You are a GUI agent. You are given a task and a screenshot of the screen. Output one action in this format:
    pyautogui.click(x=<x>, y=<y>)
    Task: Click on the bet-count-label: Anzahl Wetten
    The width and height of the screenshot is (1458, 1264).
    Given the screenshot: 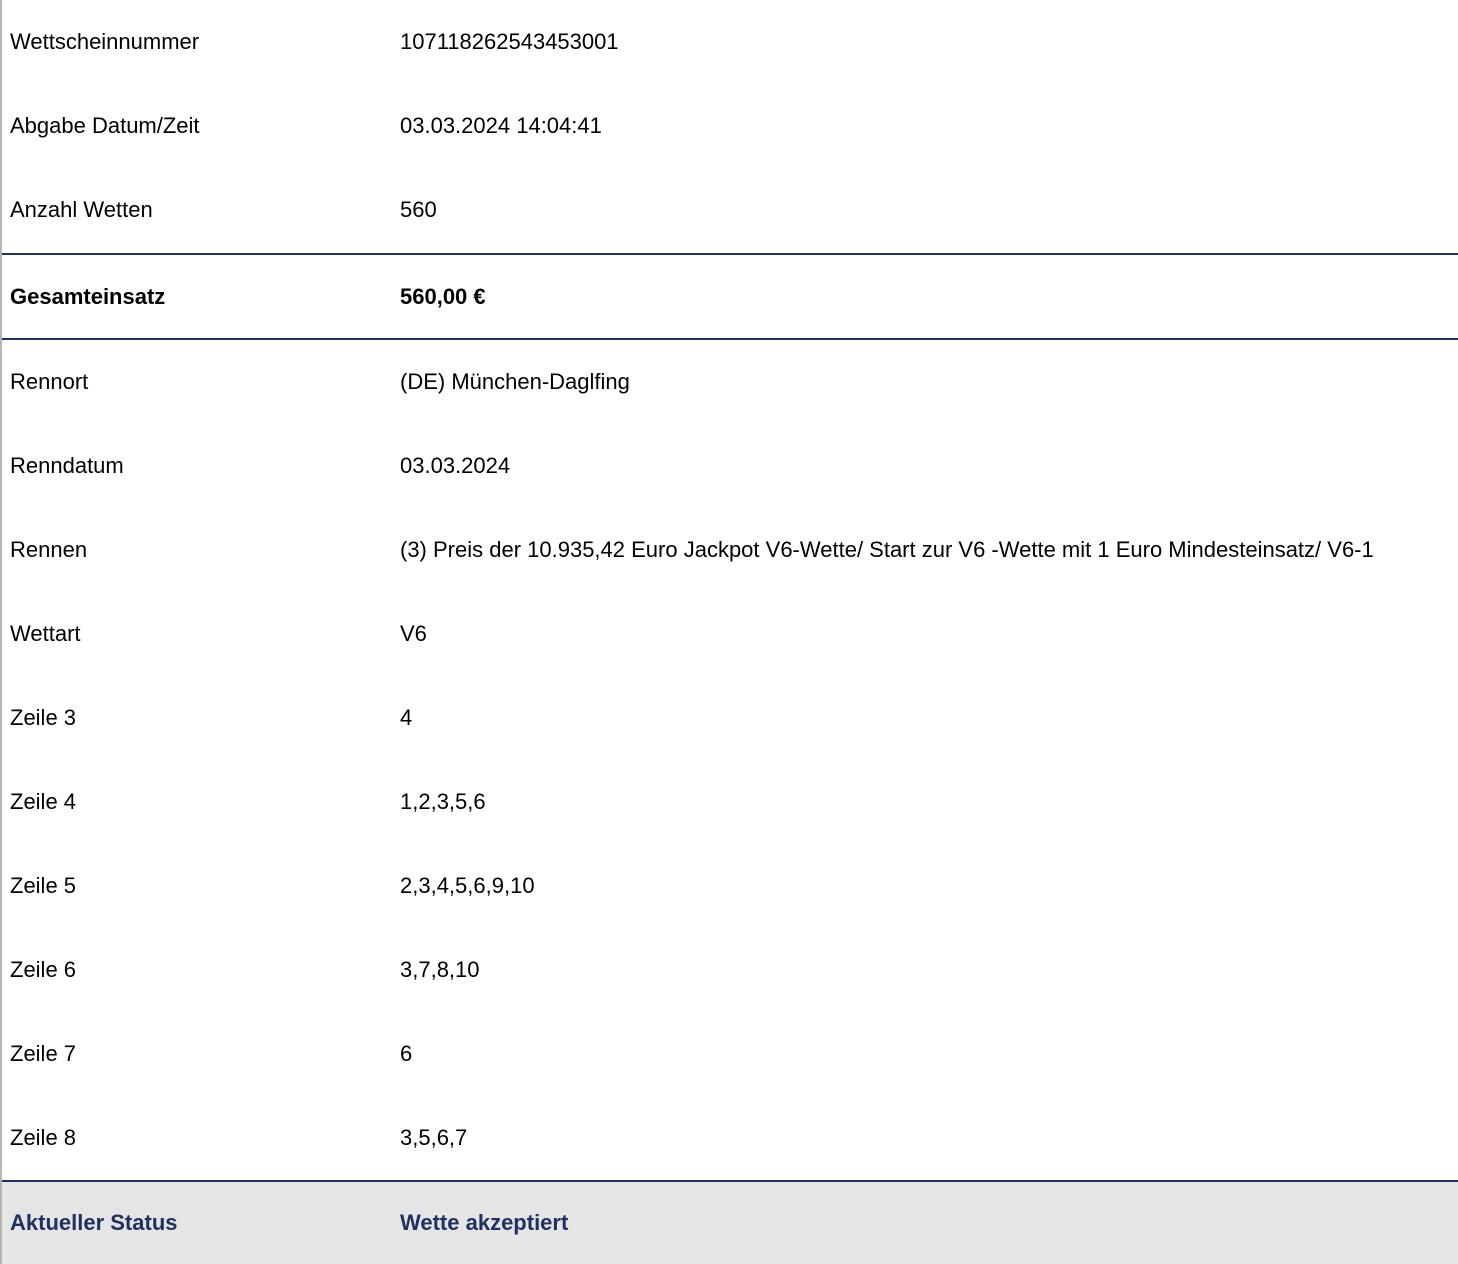 What is the action you would take?
    pyautogui.click(x=81, y=209)
    